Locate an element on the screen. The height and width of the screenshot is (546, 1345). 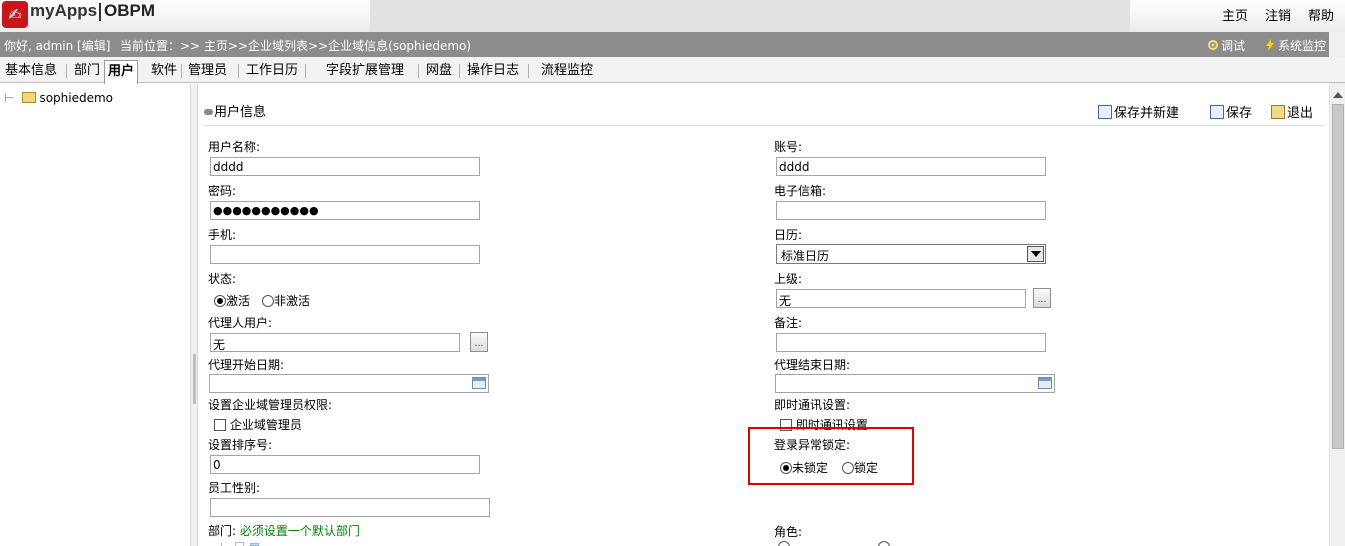
debug-button: 调试 is located at coordinates (1226, 45).